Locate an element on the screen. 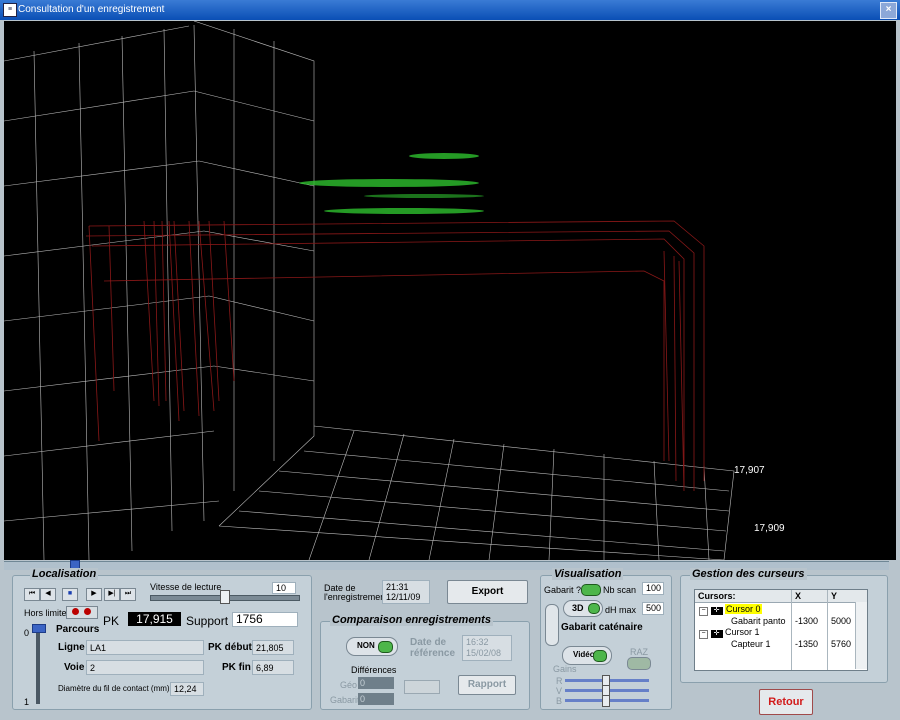 The width and height of the screenshot is (900, 720). non-toggle-label: NON is located at coordinates (366, 645).